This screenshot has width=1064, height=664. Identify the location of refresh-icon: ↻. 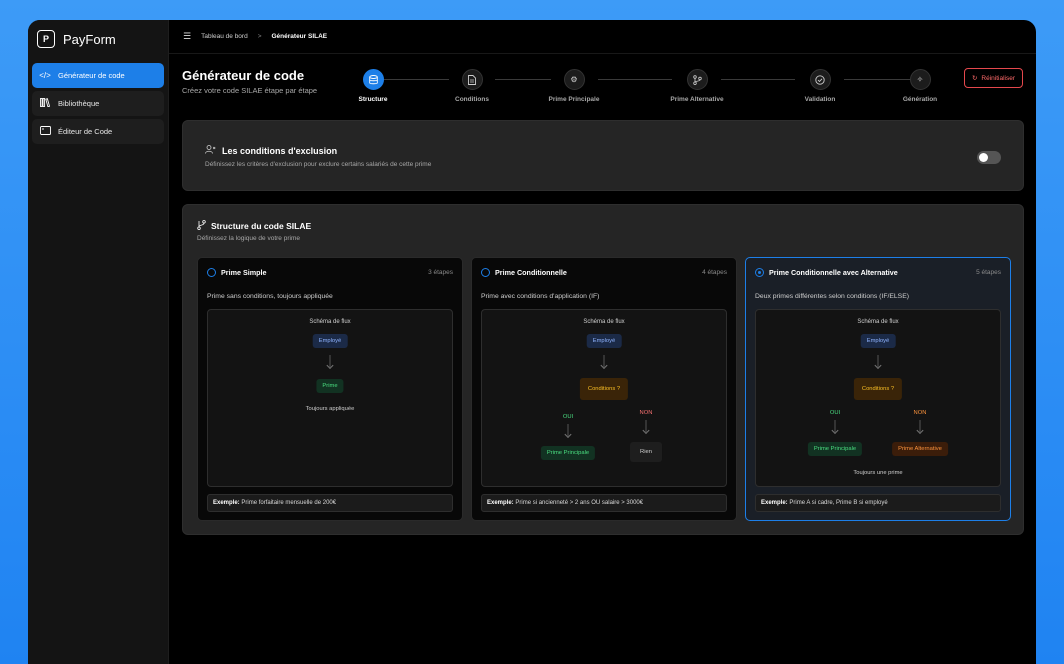
(974, 78).